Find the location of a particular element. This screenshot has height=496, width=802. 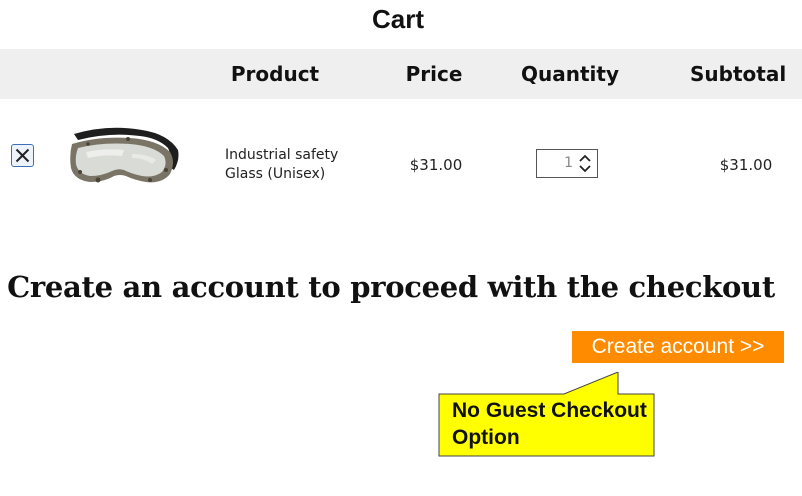

product-image-safety-goggles is located at coordinates (125, 158).